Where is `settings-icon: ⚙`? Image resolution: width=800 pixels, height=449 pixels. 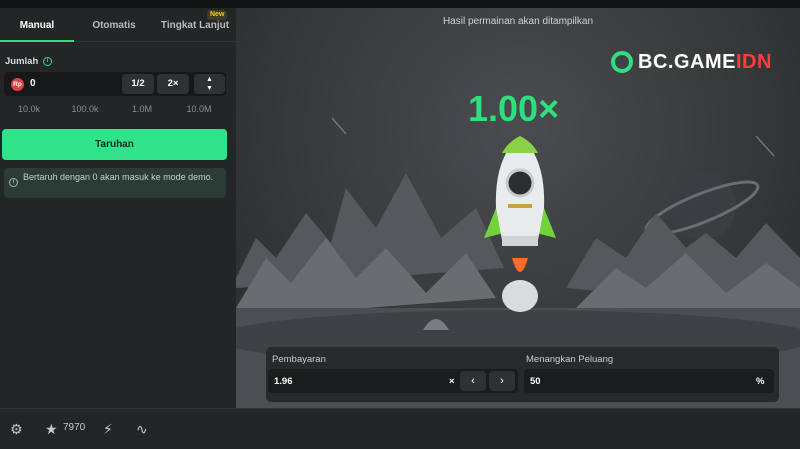
settings-icon: ⚙ is located at coordinates (16, 429).